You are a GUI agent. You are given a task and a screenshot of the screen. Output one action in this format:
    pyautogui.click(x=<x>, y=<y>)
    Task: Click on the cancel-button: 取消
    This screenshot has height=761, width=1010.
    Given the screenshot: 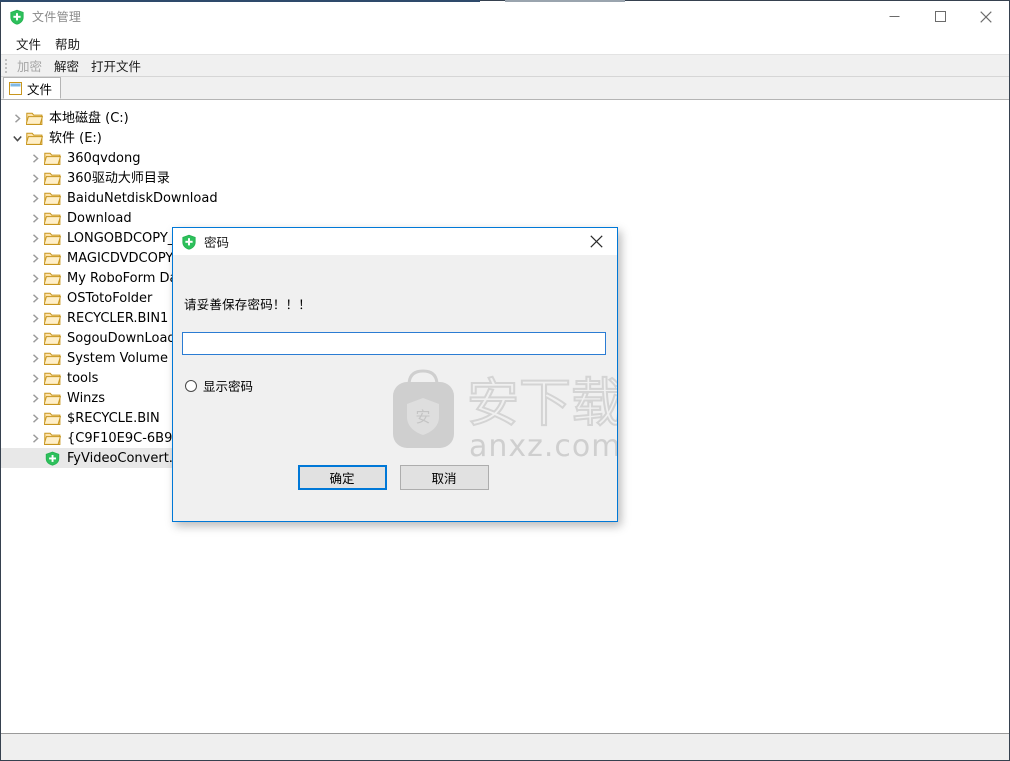 What is the action you would take?
    pyautogui.click(x=444, y=477)
    